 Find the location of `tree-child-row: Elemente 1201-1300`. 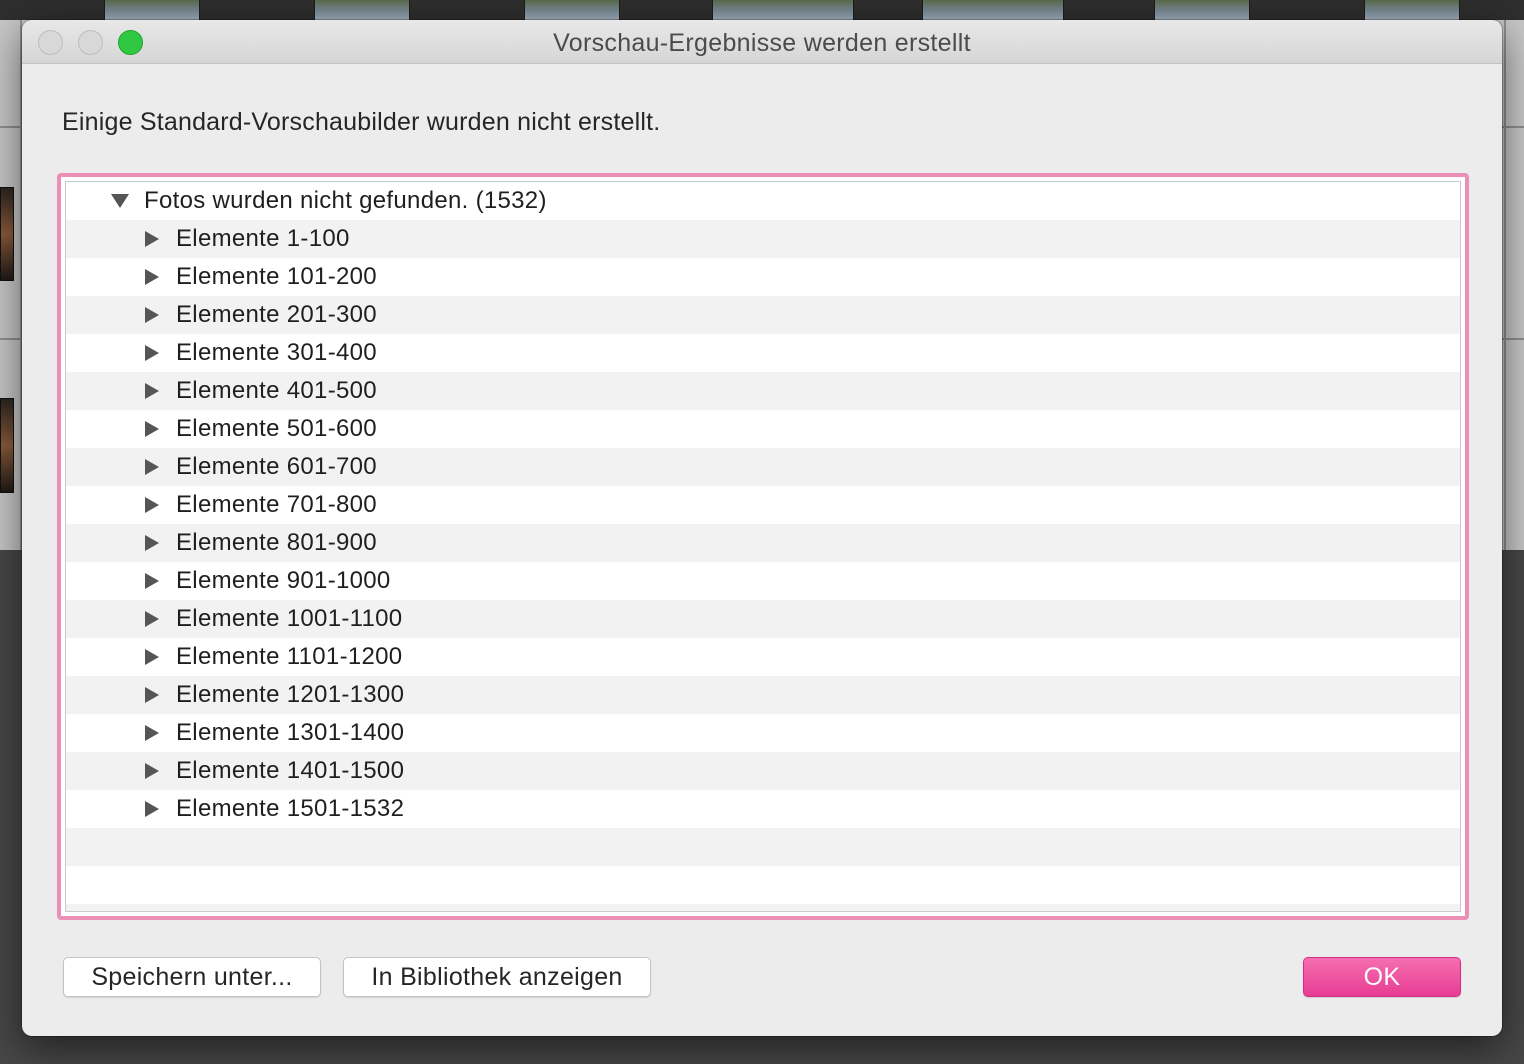

tree-child-row: Elemente 1201-1300 is located at coordinates (763, 695).